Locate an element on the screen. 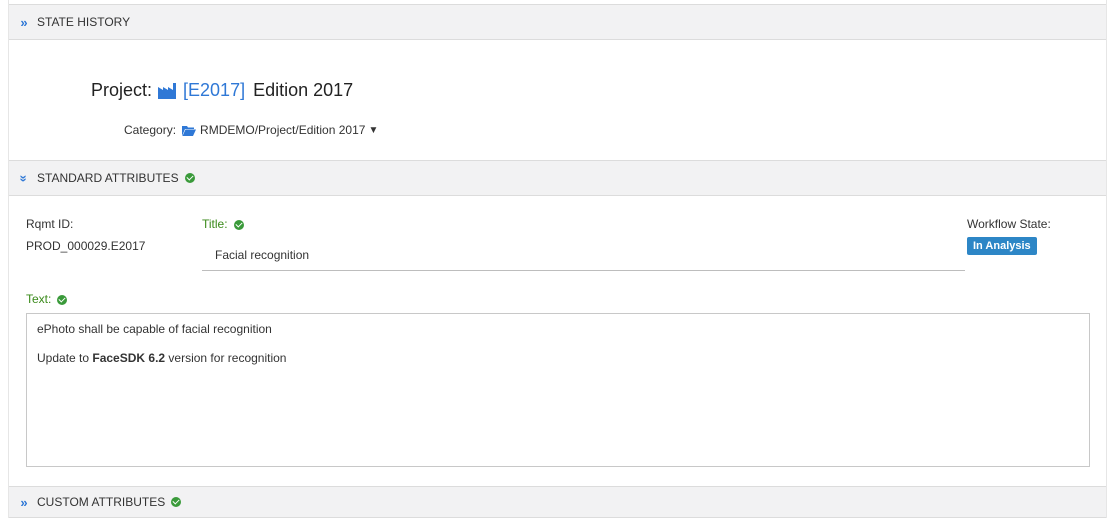 The height and width of the screenshot is (518, 1109). text-label: Text: is located at coordinates (47, 299).